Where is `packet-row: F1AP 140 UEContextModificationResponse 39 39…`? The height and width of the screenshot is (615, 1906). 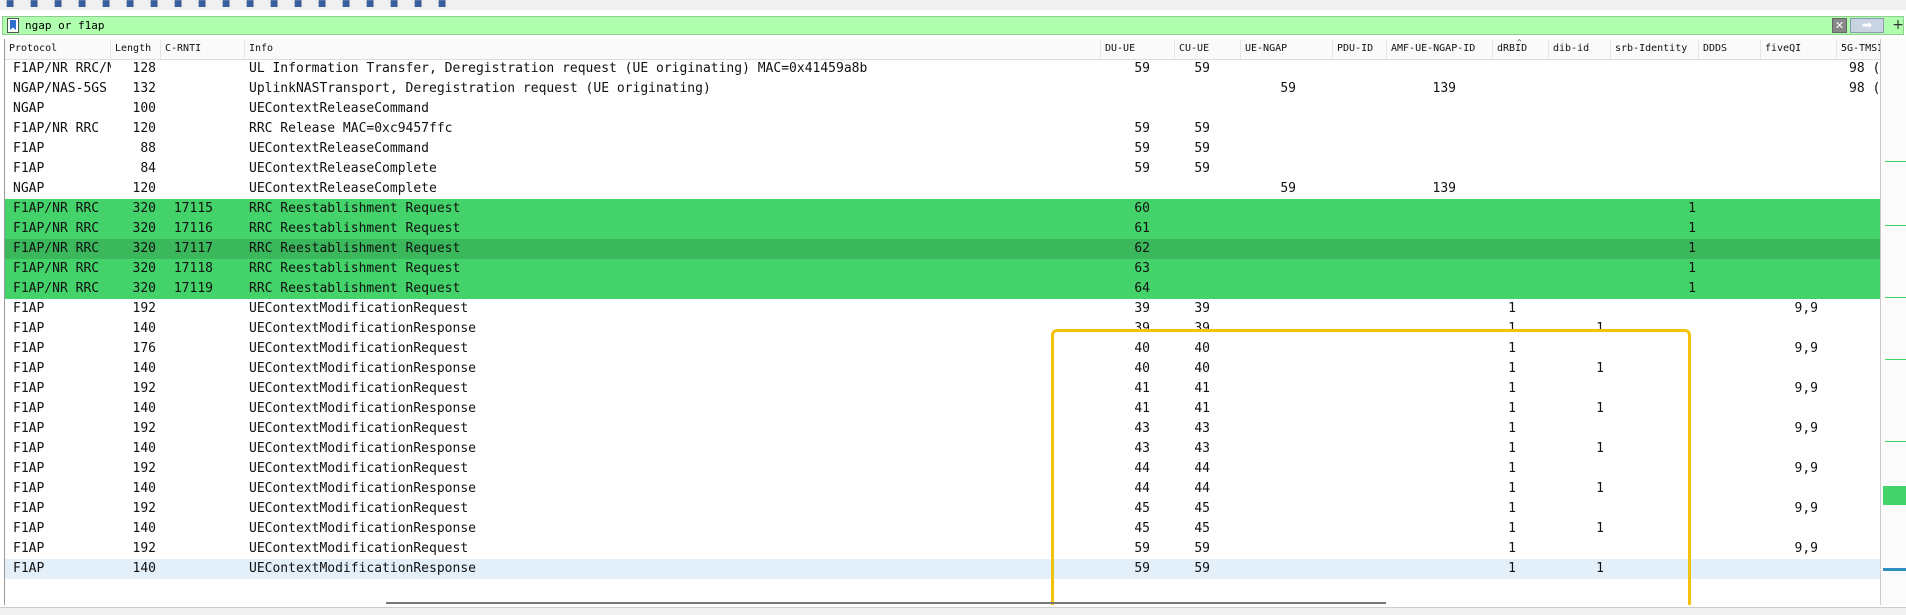
packet-row: F1AP 140 UEContextModificationResponse 39 39… is located at coordinates (943, 329).